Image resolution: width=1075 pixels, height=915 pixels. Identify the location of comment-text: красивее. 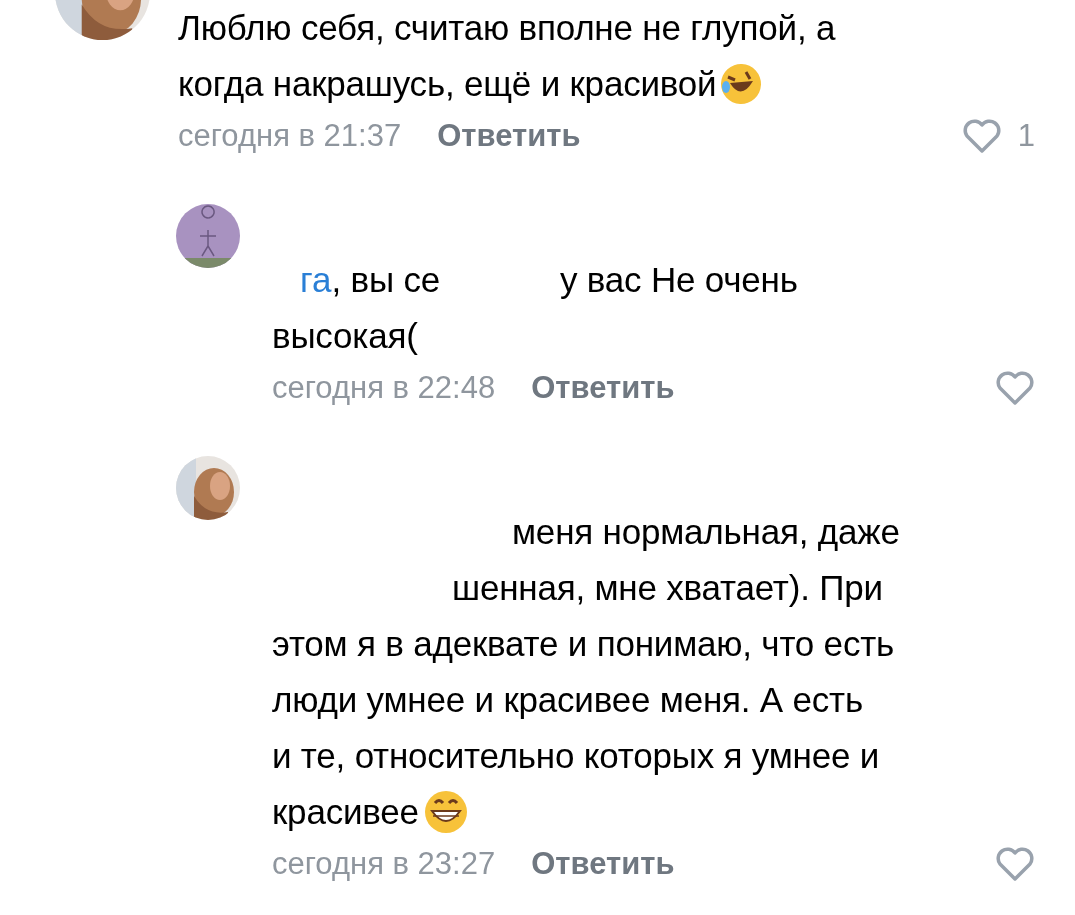
(345, 812).